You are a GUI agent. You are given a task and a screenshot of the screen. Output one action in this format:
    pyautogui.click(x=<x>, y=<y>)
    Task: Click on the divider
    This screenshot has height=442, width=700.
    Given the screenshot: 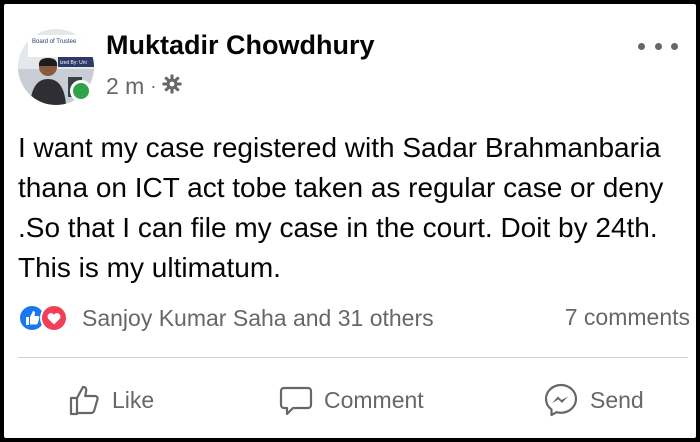 What is the action you would take?
    pyautogui.click(x=353, y=357)
    